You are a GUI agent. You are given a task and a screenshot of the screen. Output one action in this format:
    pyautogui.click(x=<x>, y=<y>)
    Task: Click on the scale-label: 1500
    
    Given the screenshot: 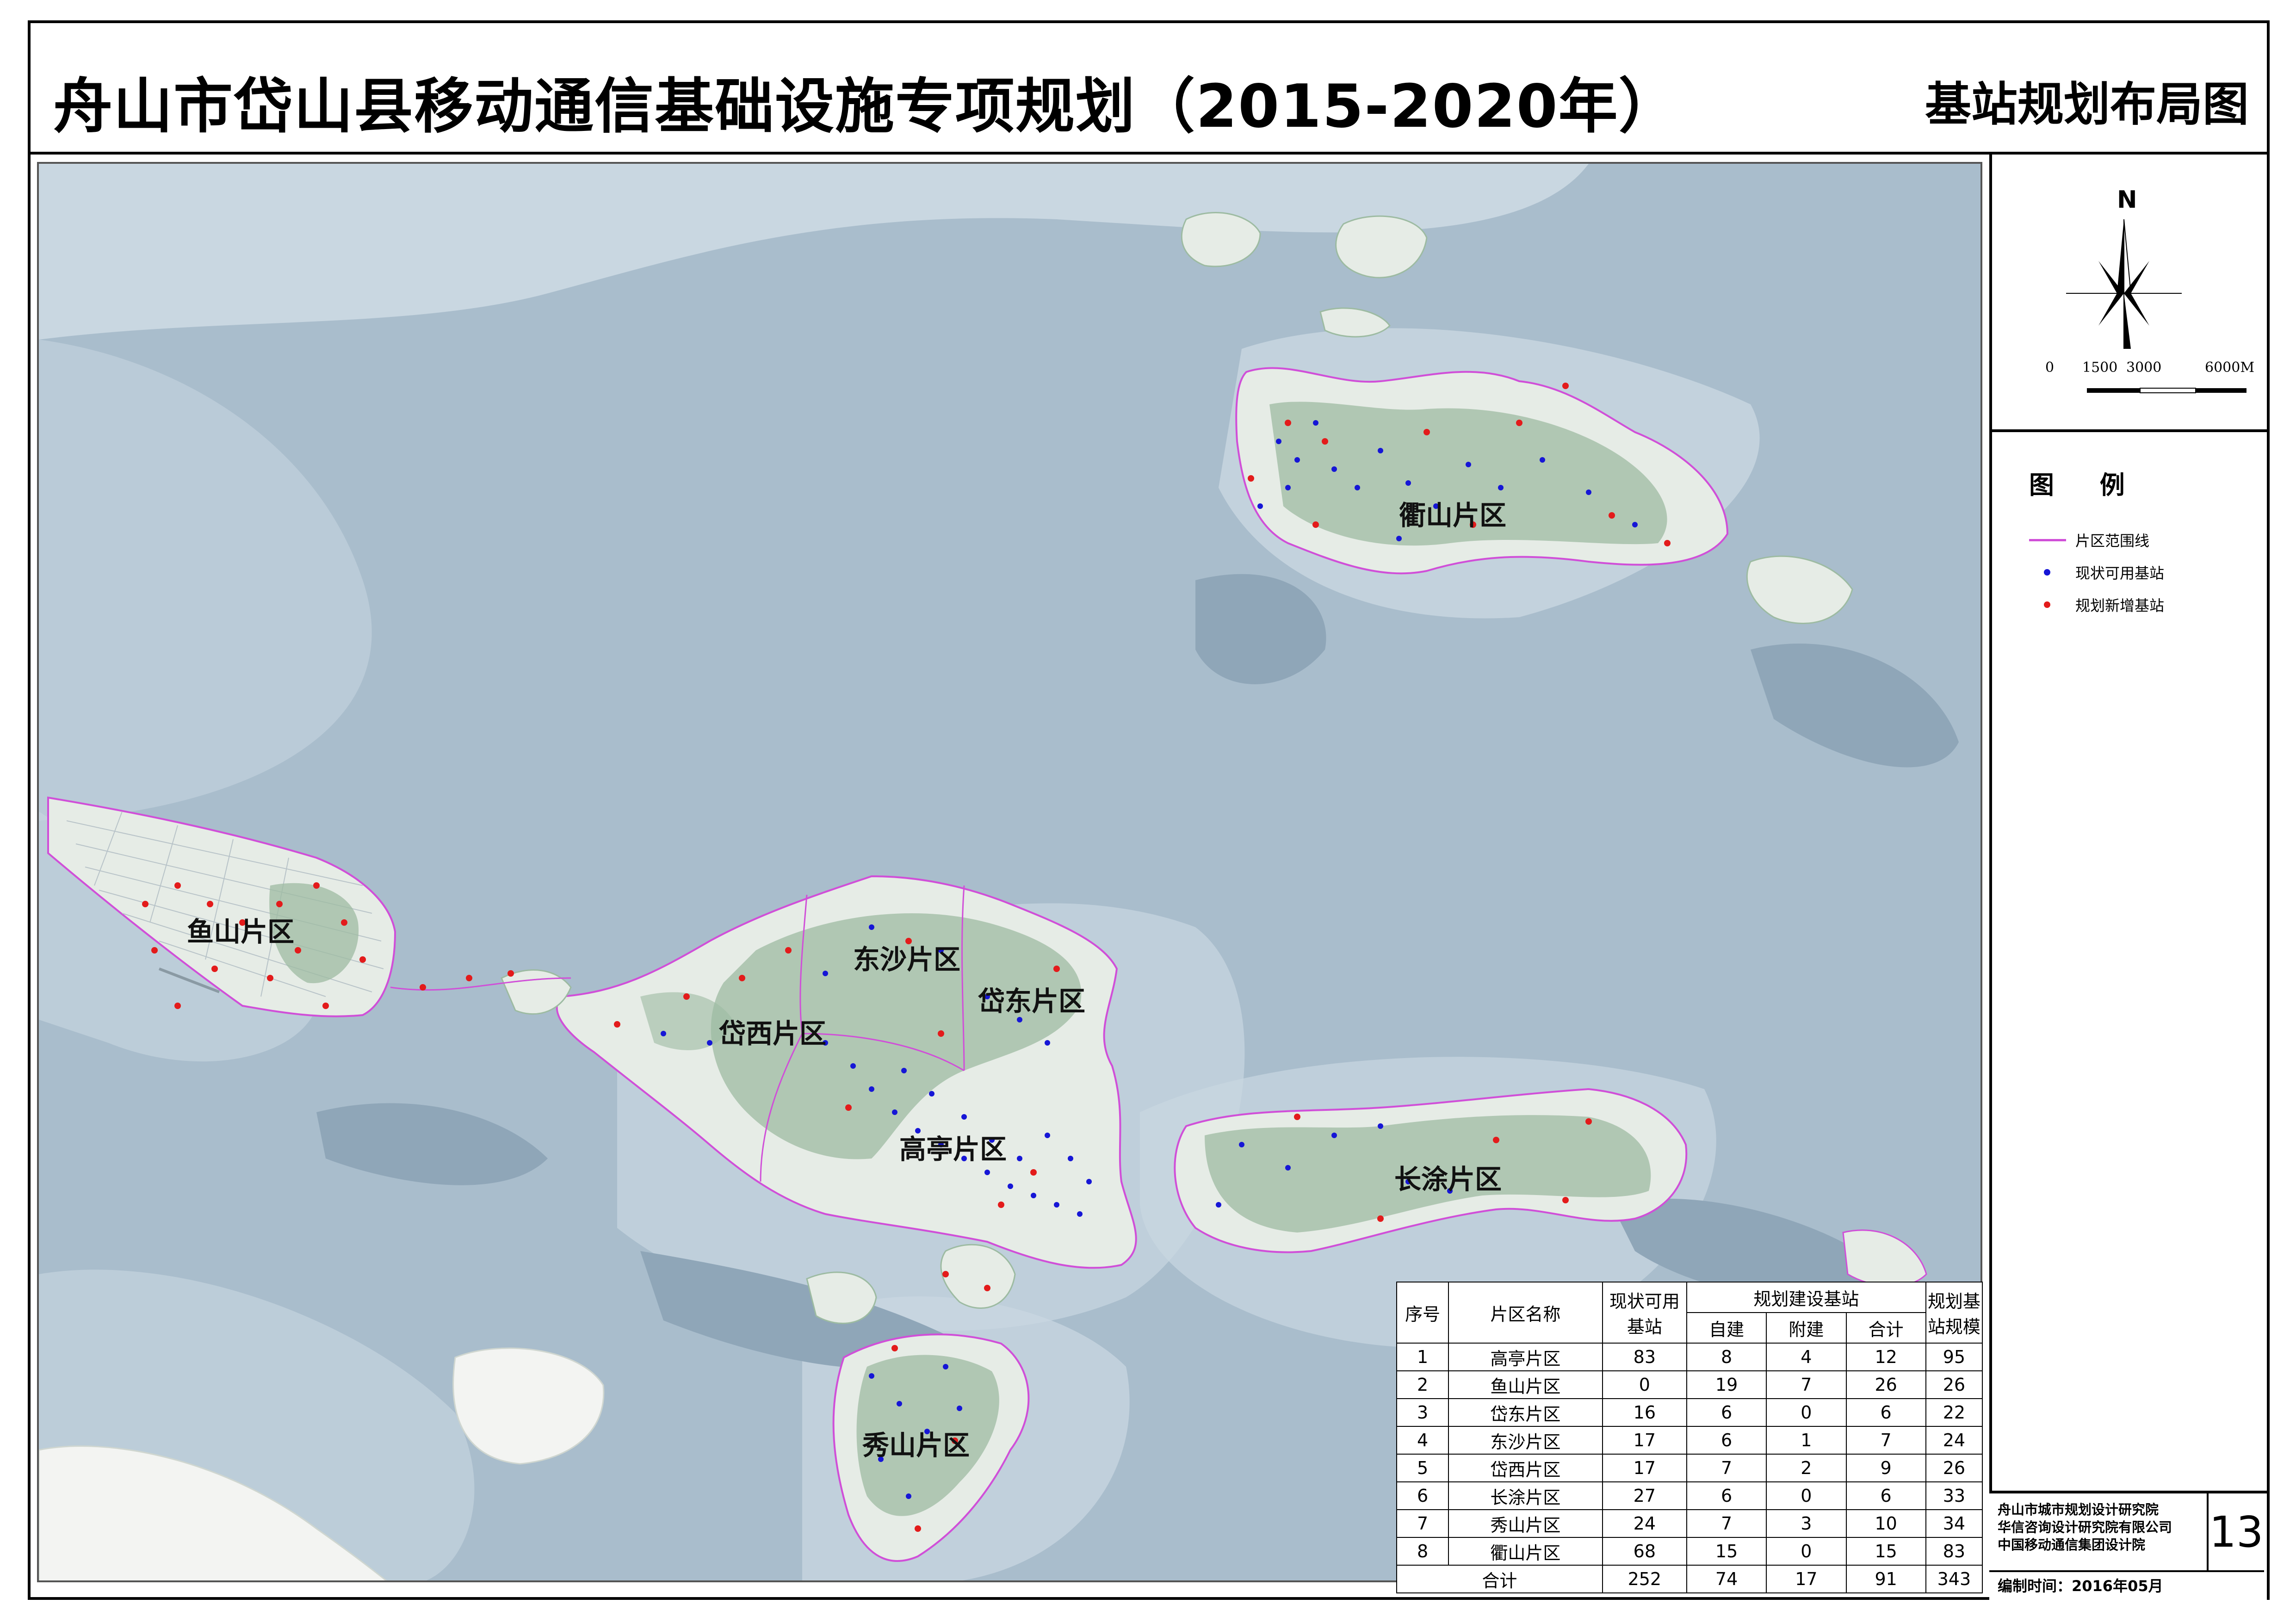 What is the action you would take?
    pyautogui.click(x=2099, y=367)
    